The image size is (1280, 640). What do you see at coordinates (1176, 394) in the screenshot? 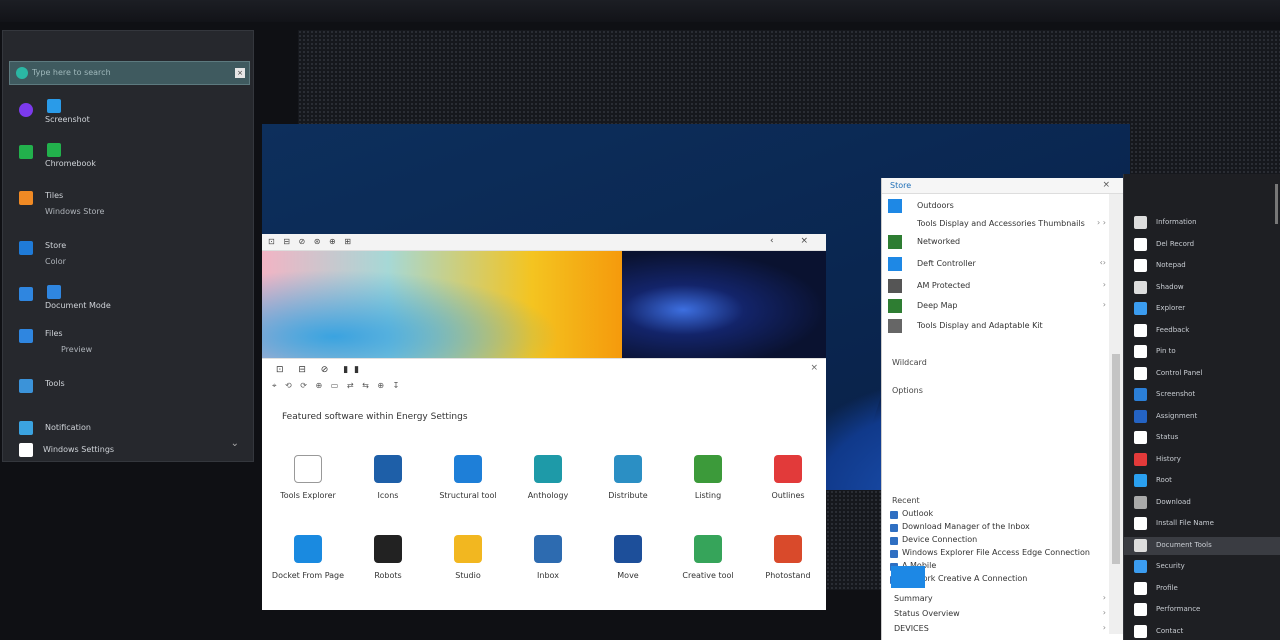
I see `sidebar-item-label: Screenshot` at bounding box center [1176, 394].